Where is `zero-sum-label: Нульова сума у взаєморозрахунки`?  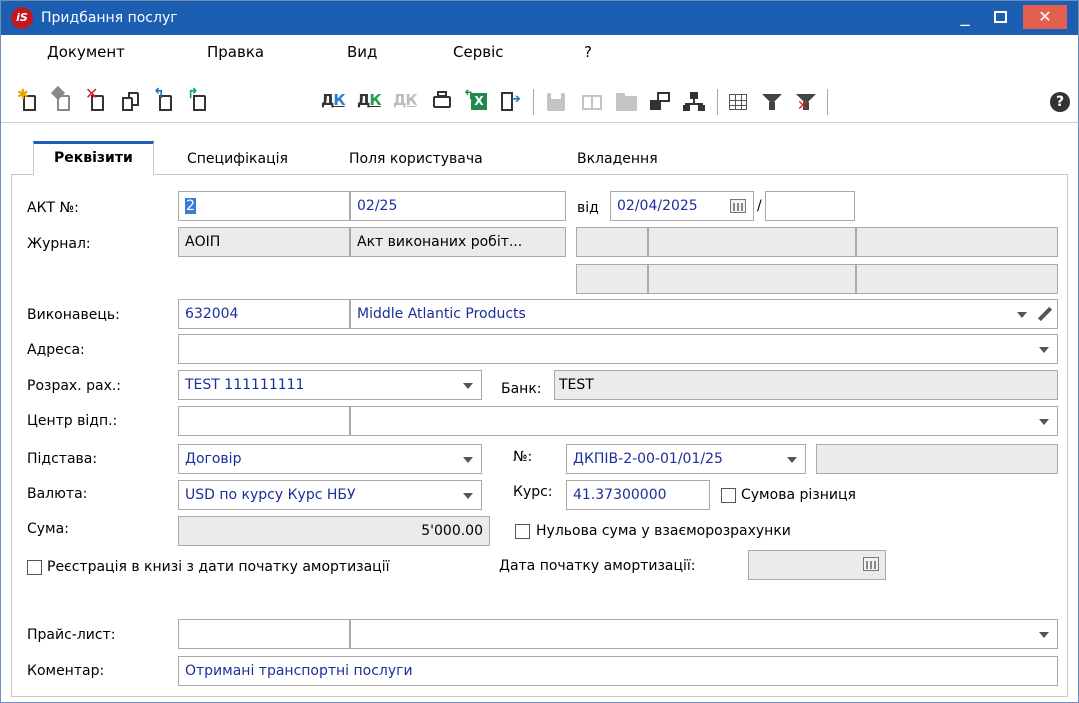
zero-sum-label: Нульова сума у взаєморозрахунки is located at coordinates (663, 531).